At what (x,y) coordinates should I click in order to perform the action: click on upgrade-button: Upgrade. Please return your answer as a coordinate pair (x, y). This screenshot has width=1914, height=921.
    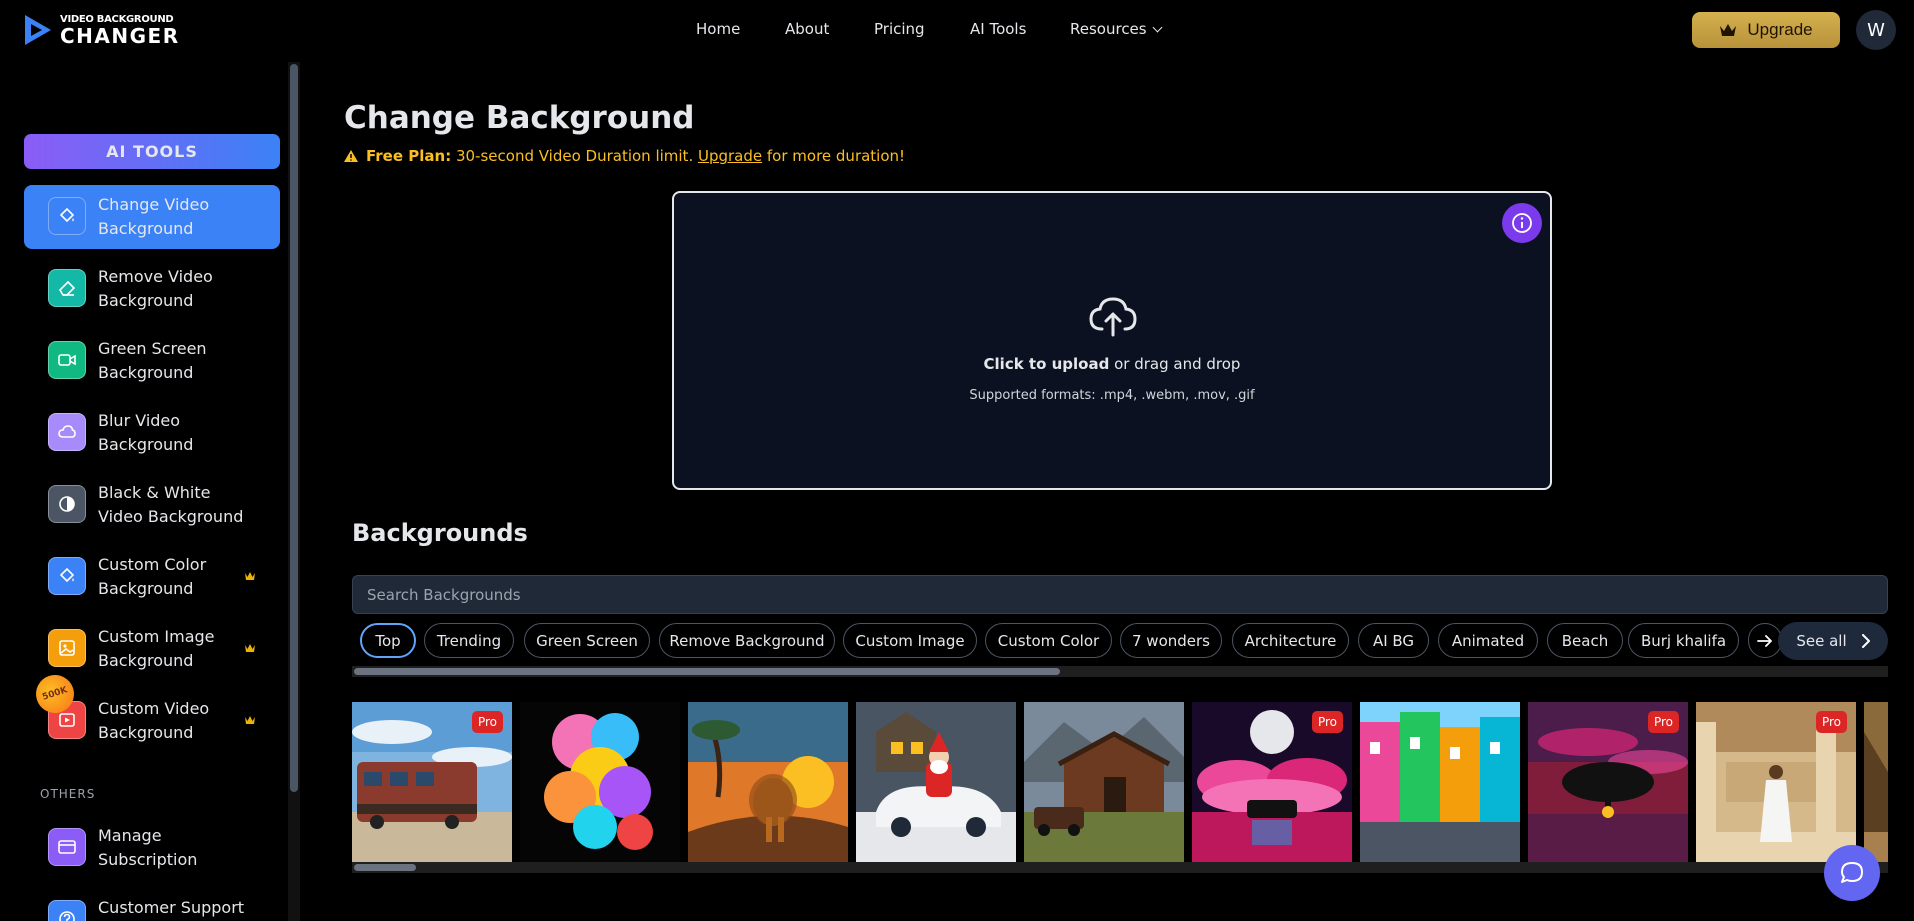
    Looking at the image, I should click on (1766, 30).